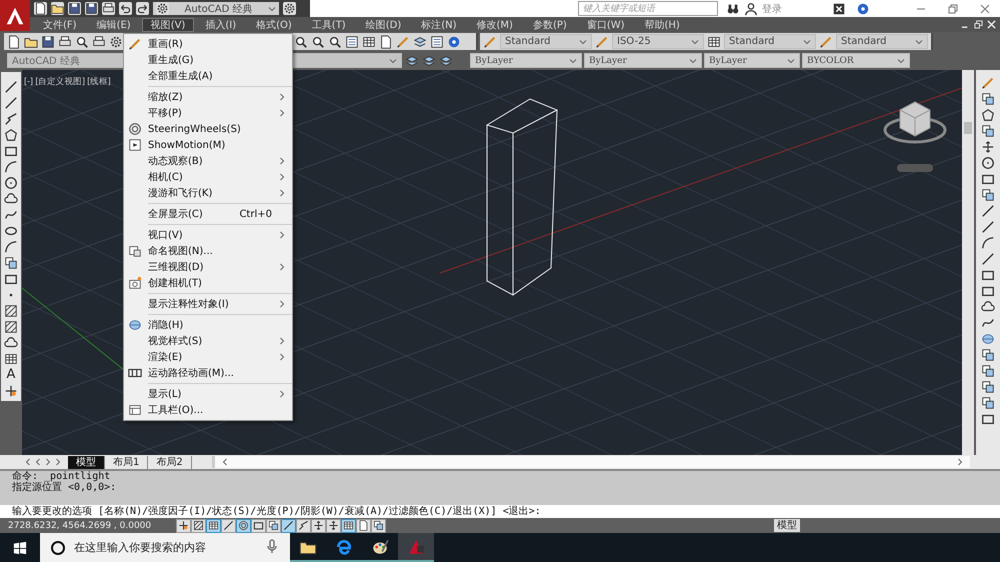 Image resolution: width=1000 pixels, height=562 pixels. Describe the element at coordinates (62, 476) in the screenshot. I see `command-history-line: 命令: _pointlight` at that location.